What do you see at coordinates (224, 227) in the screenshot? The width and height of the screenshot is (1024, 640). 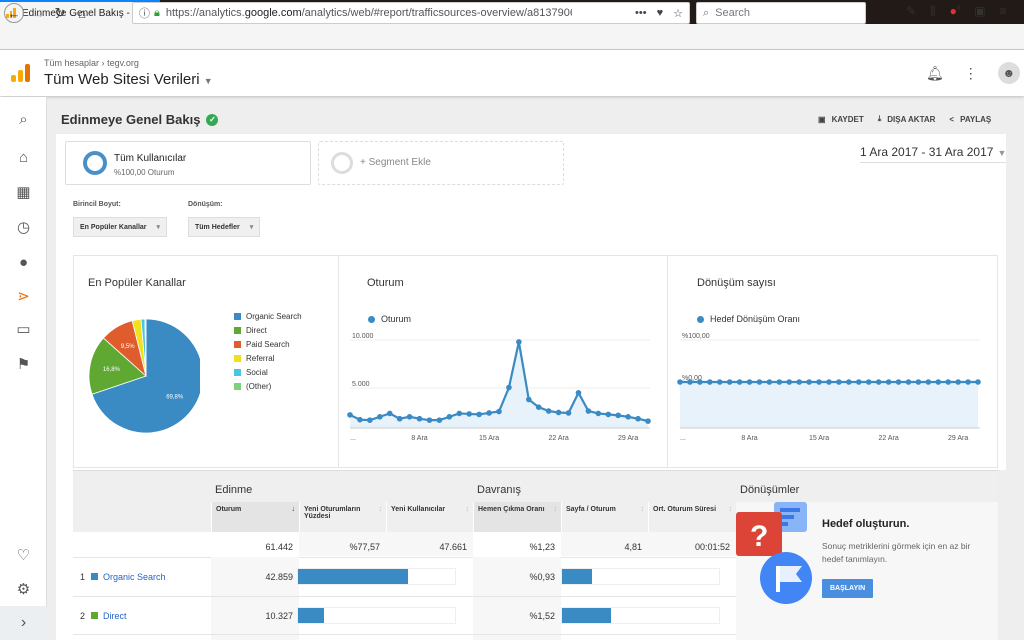 I see `conversion-dropdown: Tüm Hedefler ▾` at bounding box center [224, 227].